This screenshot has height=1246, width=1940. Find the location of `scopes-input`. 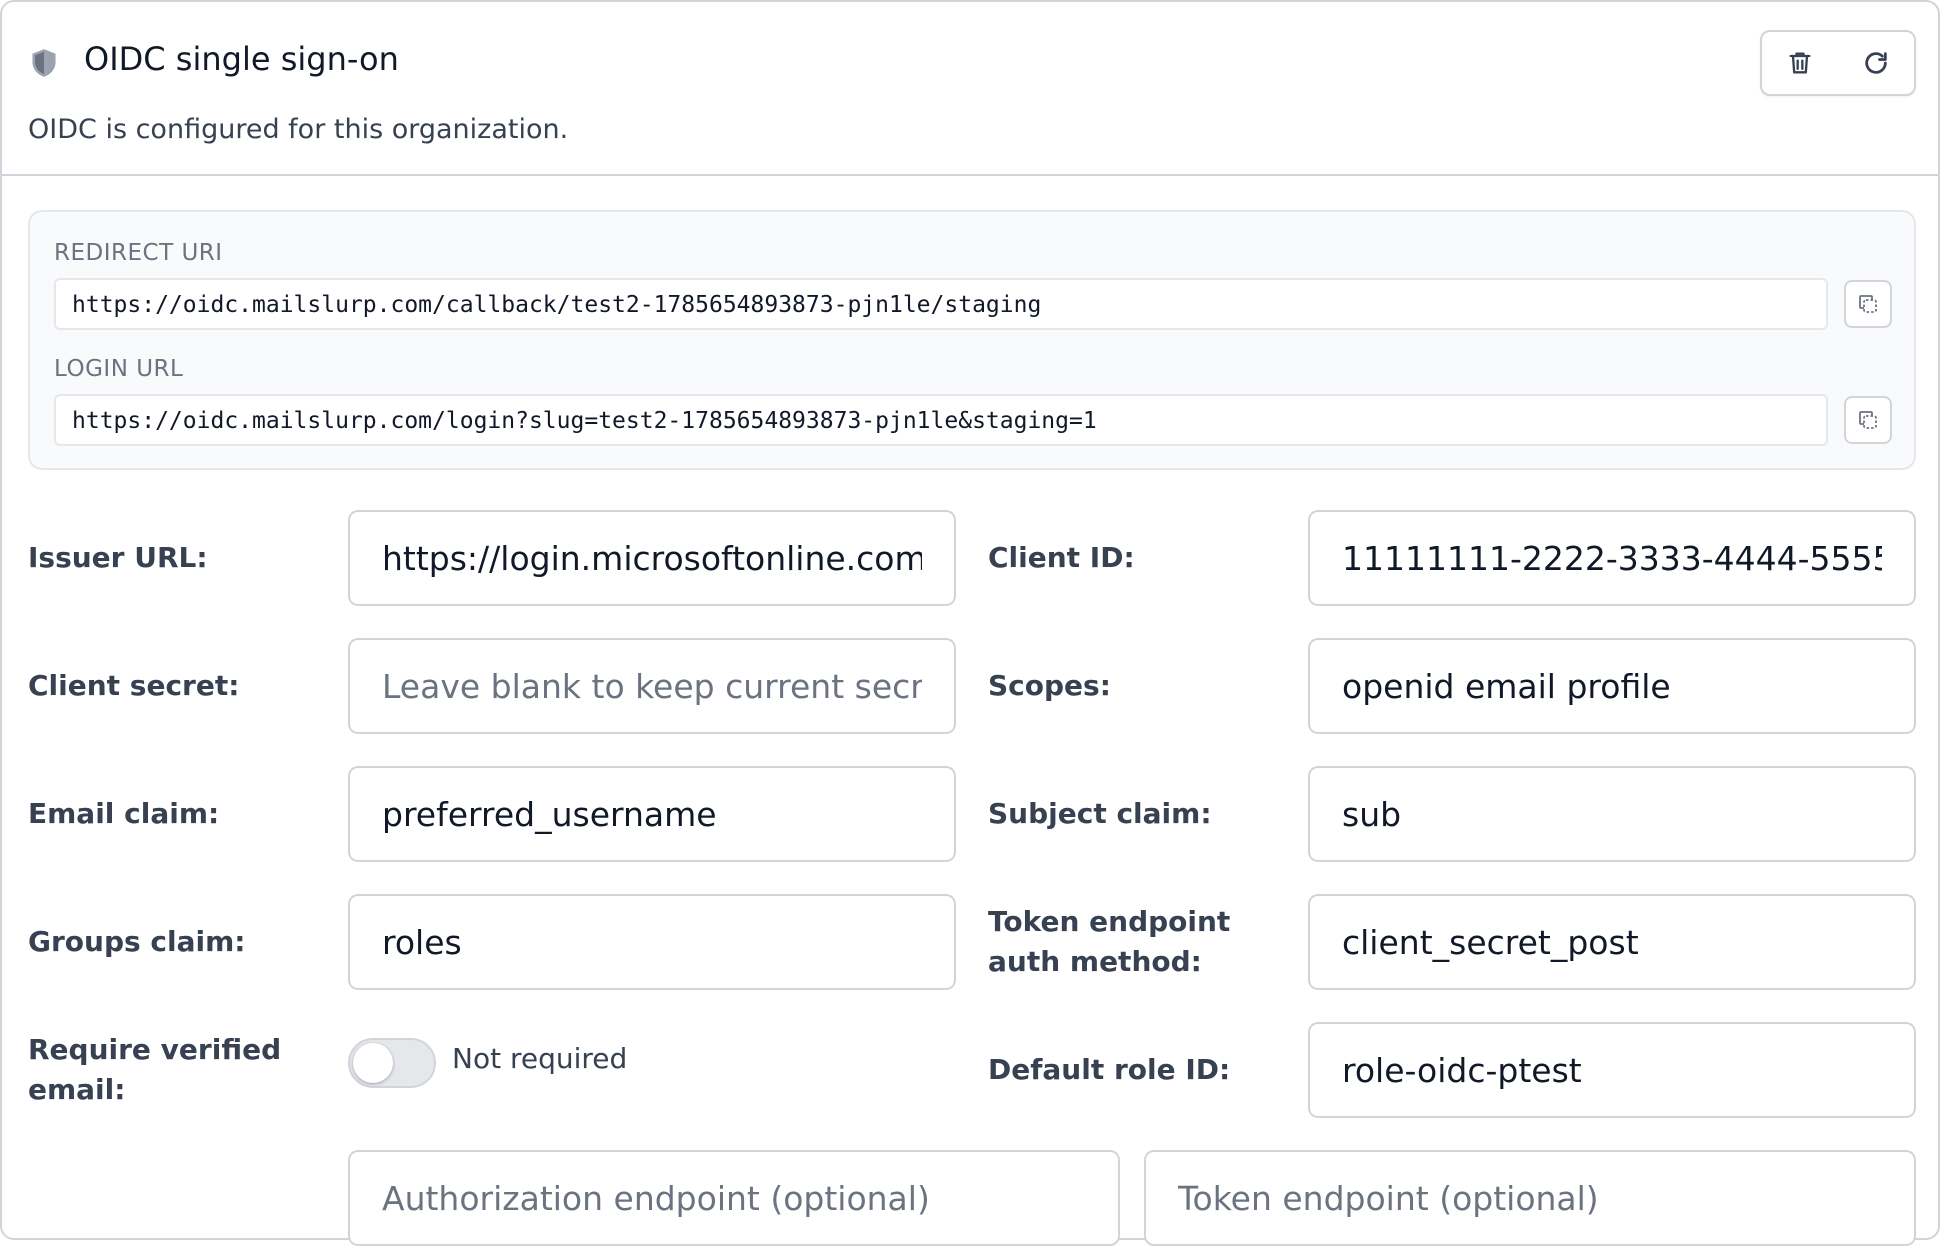

scopes-input is located at coordinates (1612, 686).